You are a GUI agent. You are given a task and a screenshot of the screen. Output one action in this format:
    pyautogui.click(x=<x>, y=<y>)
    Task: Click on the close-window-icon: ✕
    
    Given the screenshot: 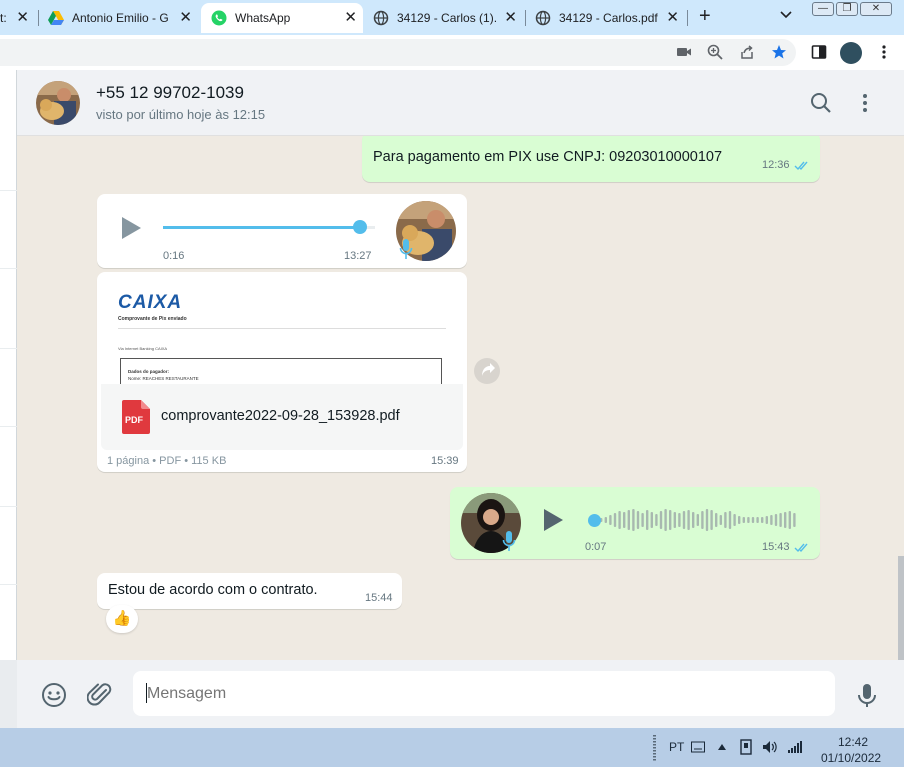 What is the action you would take?
    pyautogui.click(x=876, y=9)
    